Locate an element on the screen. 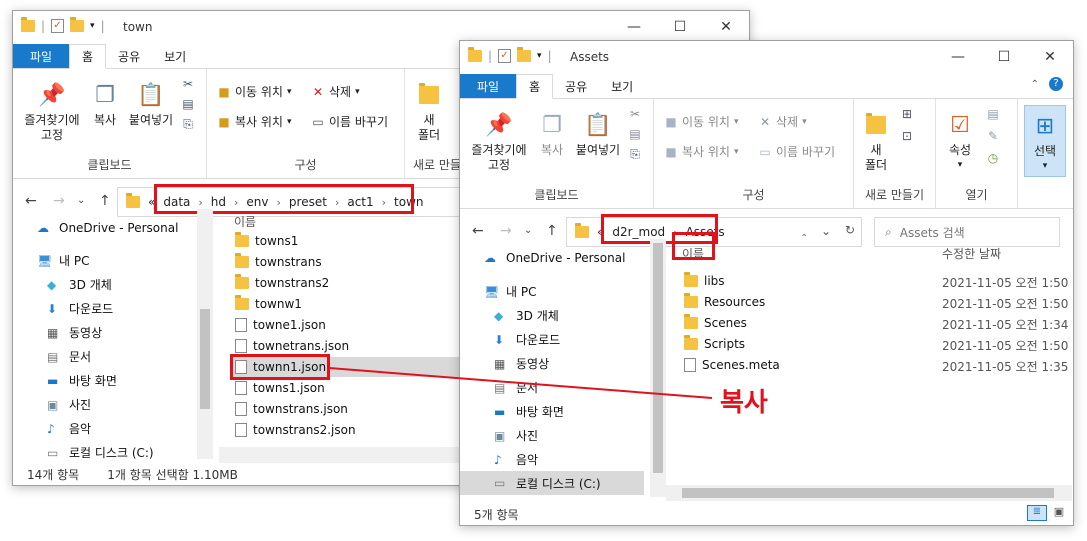 The width and height of the screenshot is (1087, 541). new-item-icon: ⊞ is located at coordinates (907, 114).